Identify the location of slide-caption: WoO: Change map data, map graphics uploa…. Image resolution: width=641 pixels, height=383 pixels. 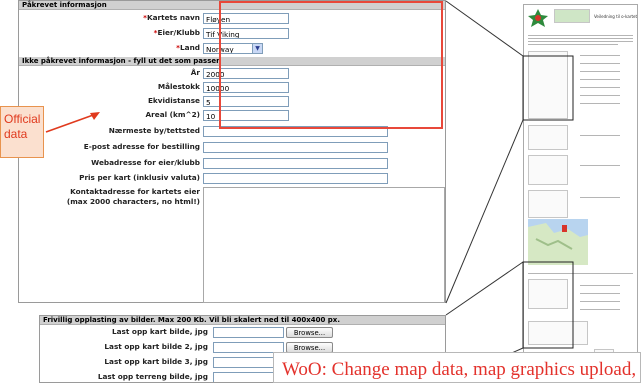
(457, 367).